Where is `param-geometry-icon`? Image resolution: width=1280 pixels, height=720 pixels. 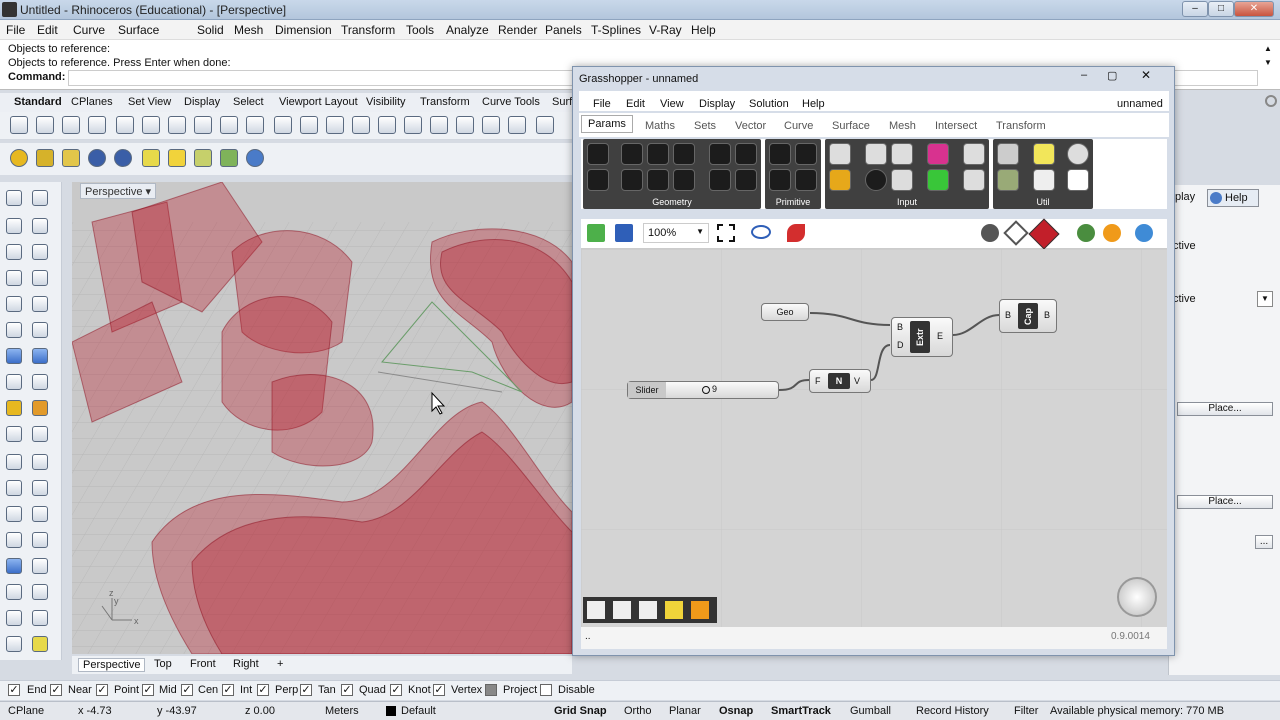
param-geometry-icon is located at coordinates (720, 154).